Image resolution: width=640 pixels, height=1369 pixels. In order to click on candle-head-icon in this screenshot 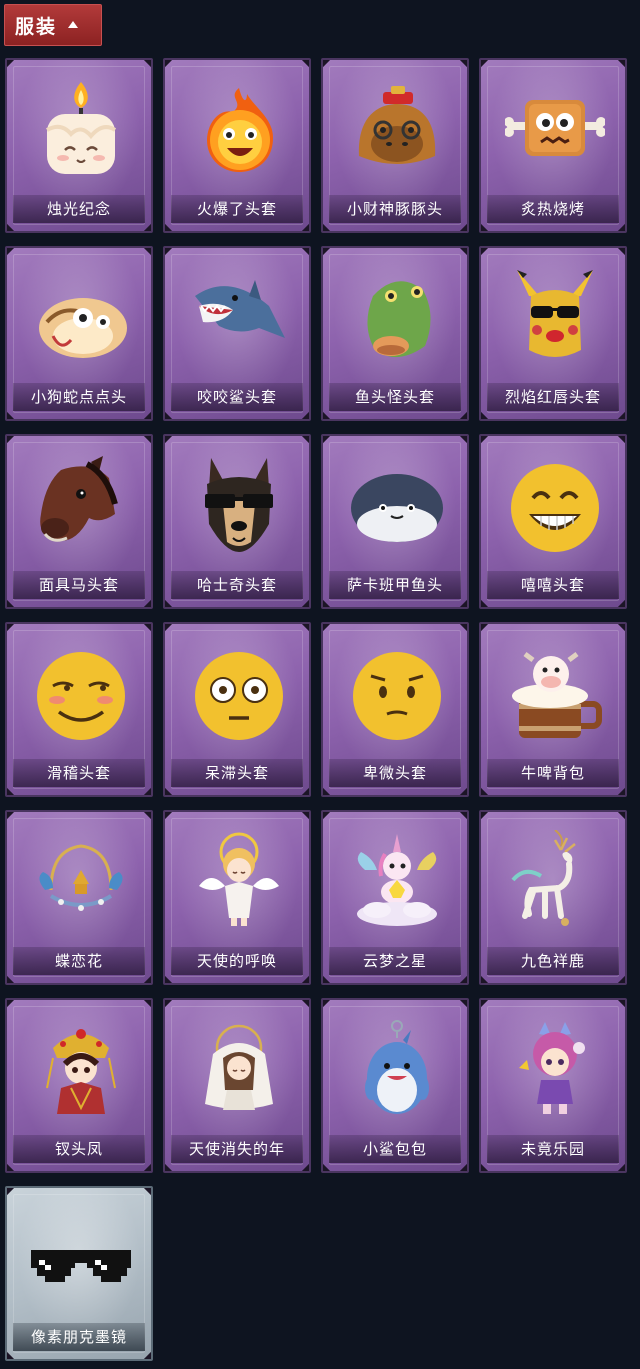, I will do `click(81, 128)`.